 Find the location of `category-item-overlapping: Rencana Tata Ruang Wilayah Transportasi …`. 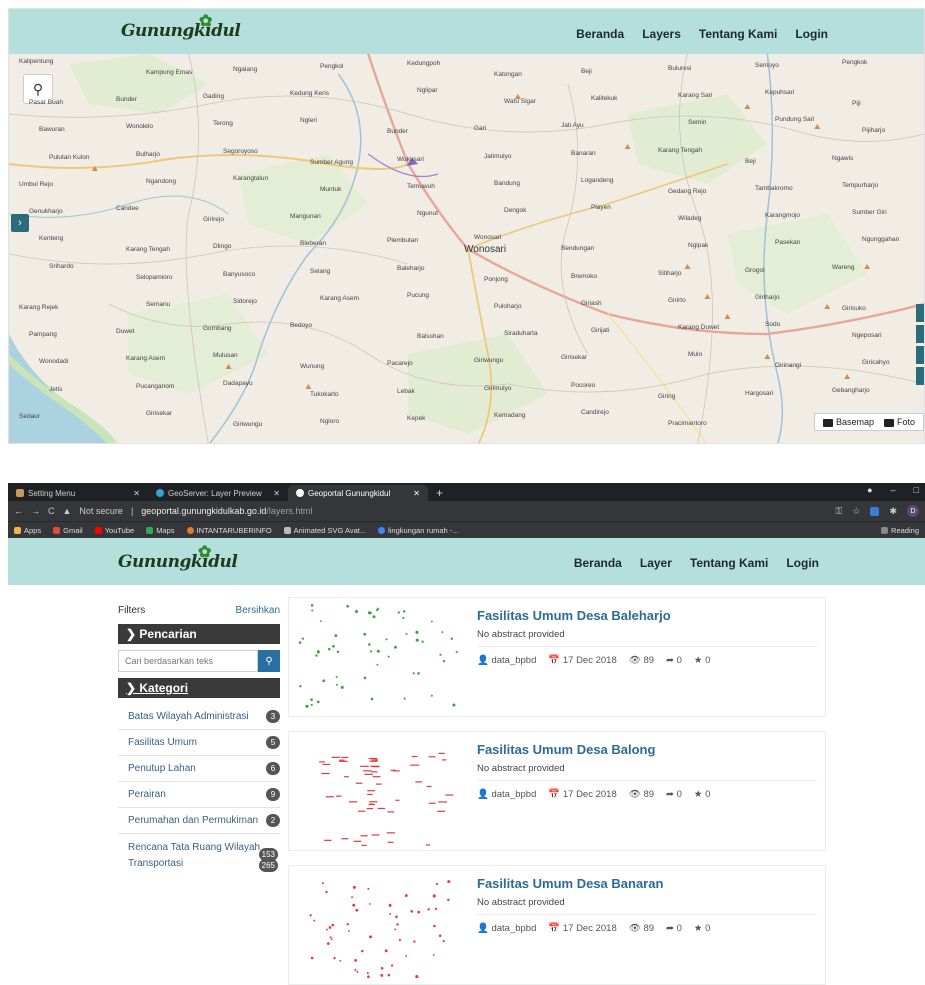

category-item-overlapping: Rencana Tata Ruang Wilayah Transportasi … is located at coordinates (199, 856).